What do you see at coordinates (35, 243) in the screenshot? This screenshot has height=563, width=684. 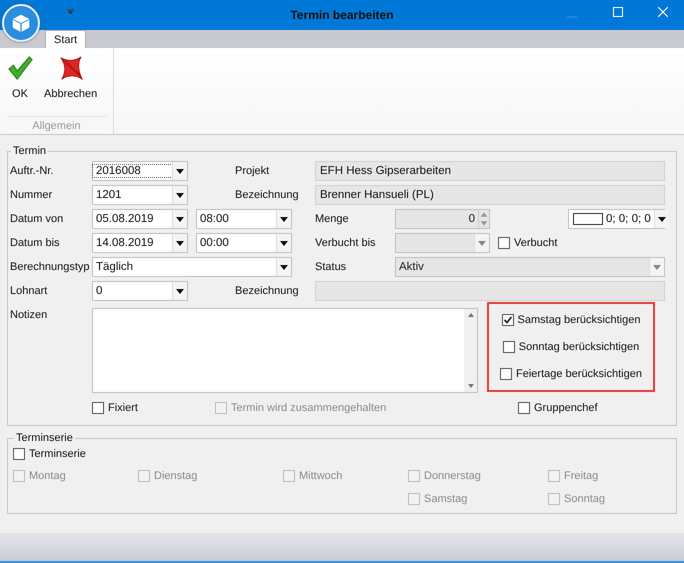 I see `field-label: Datum bis` at bounding box center [35, 243].